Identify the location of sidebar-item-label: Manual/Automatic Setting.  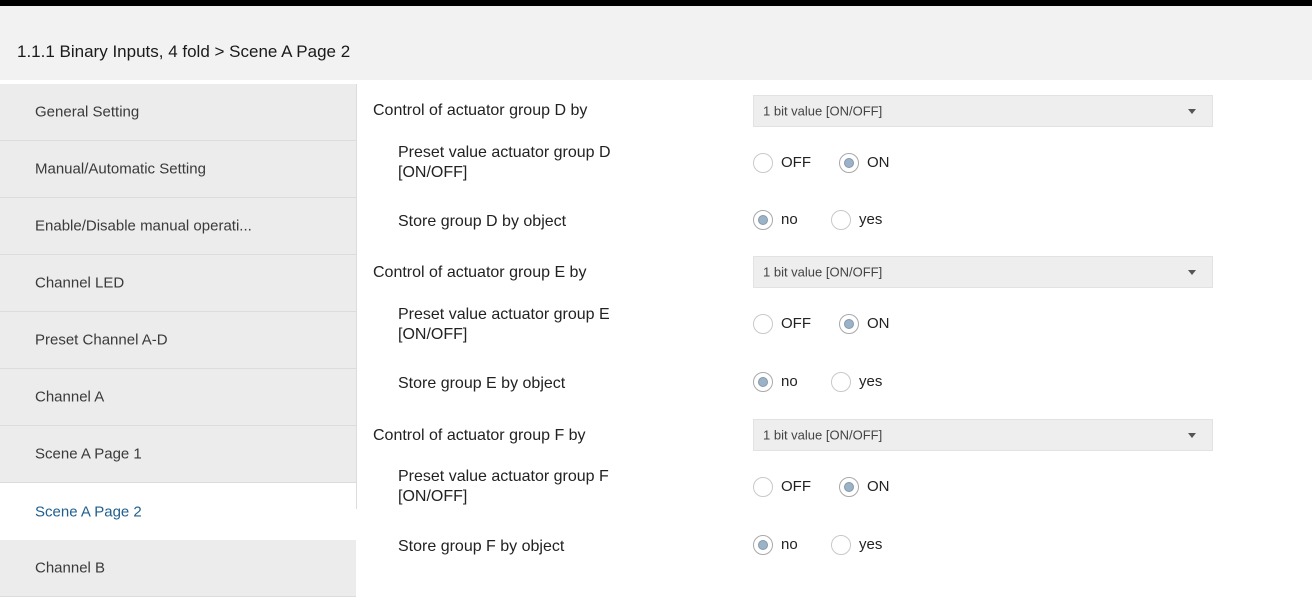
(120, 169).